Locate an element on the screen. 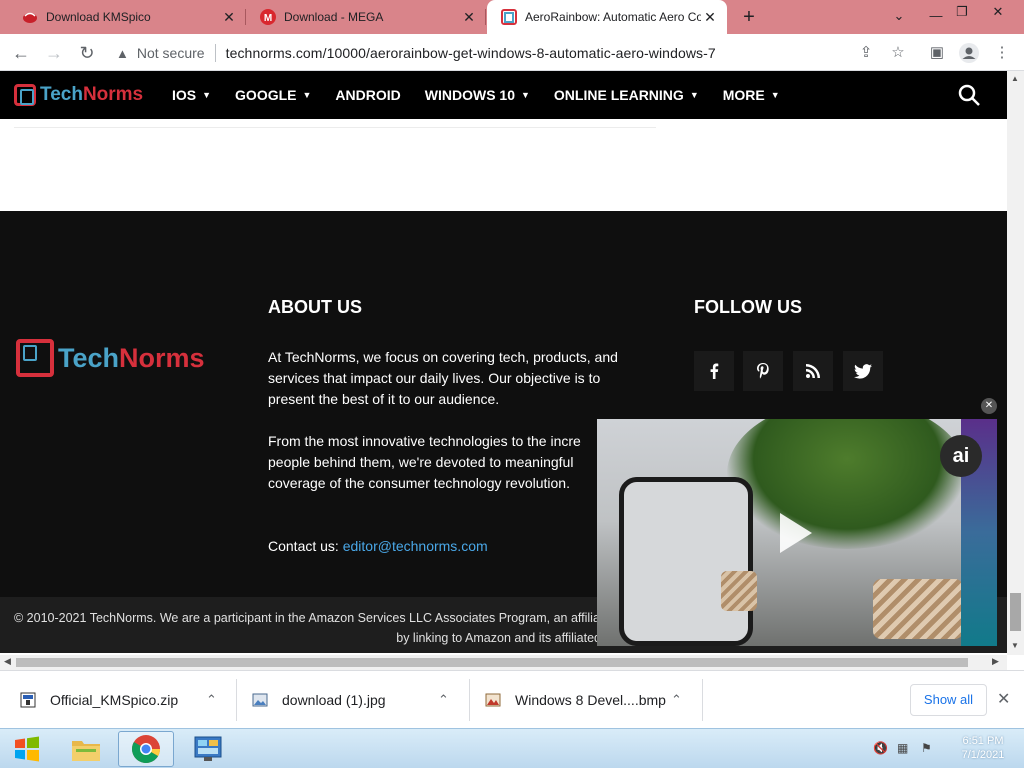 This screenshot has width=1024, height=768. taskbar-control-panel is located at coordinates (208, 749).